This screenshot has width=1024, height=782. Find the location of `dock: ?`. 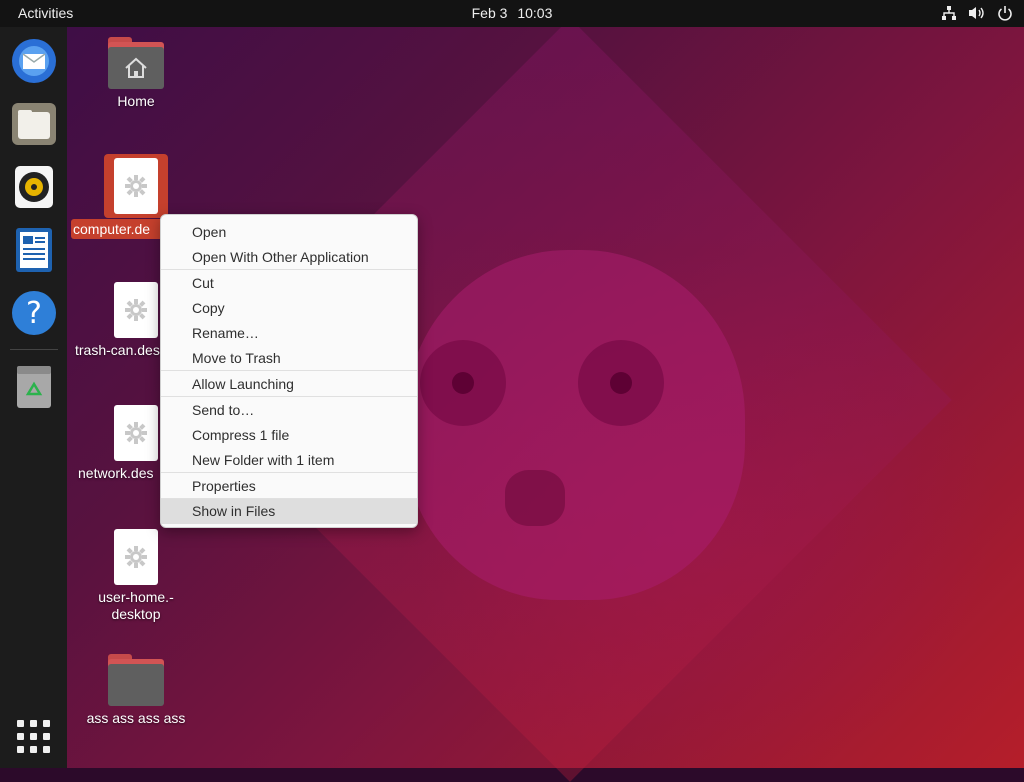

dock: ? is located at coordinates (33, 397).